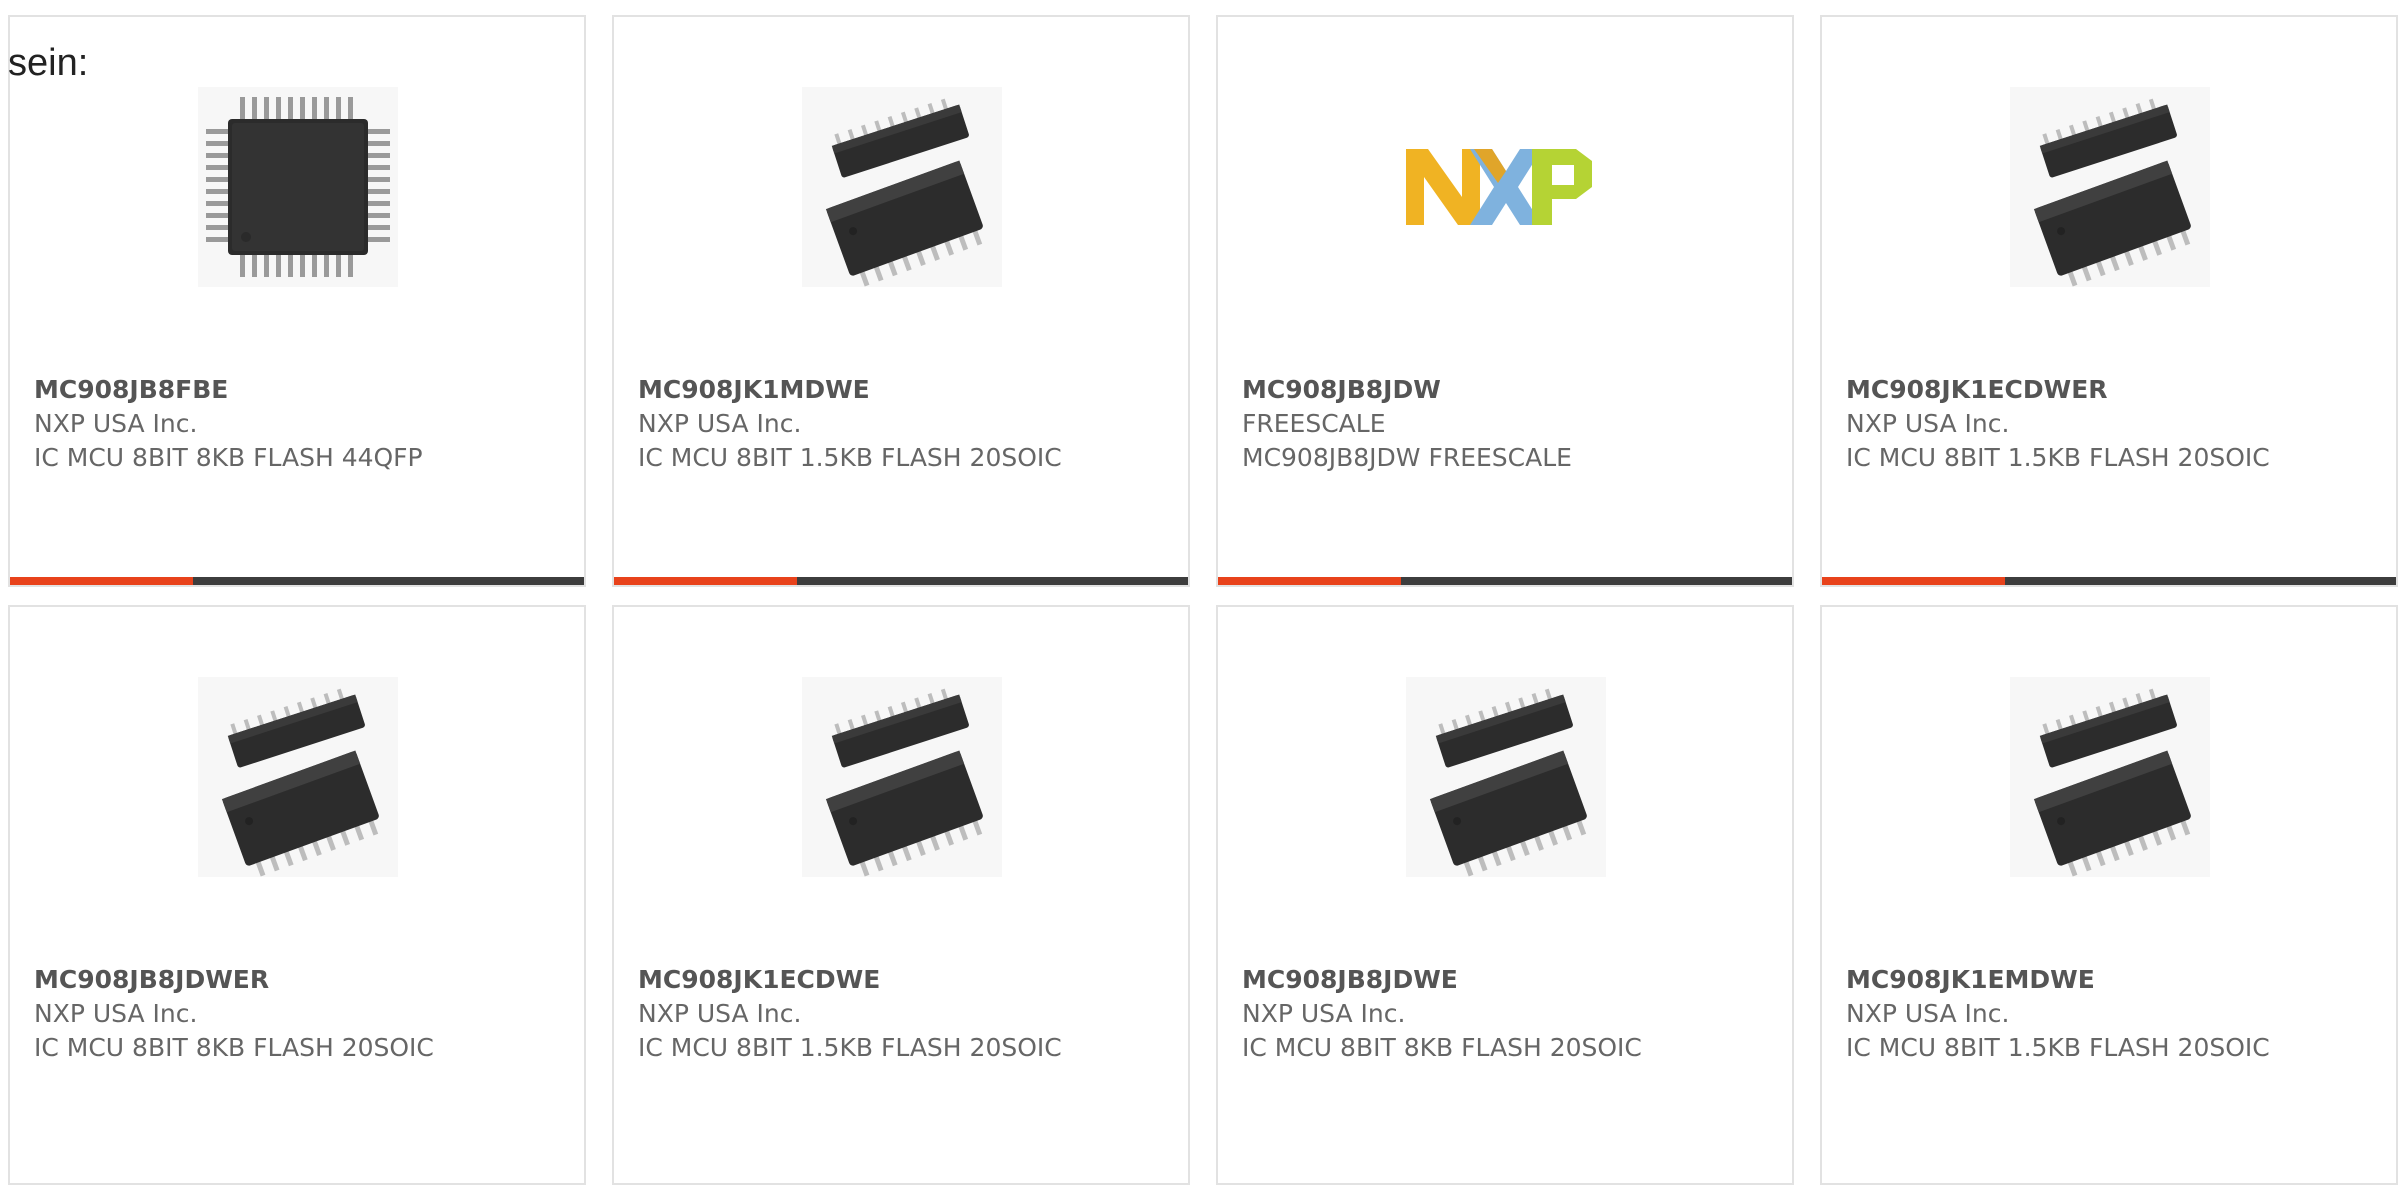 The image size is (2400, 1185). I want to click on part-number: MC908JK1ECDWE, so click(759, 980).